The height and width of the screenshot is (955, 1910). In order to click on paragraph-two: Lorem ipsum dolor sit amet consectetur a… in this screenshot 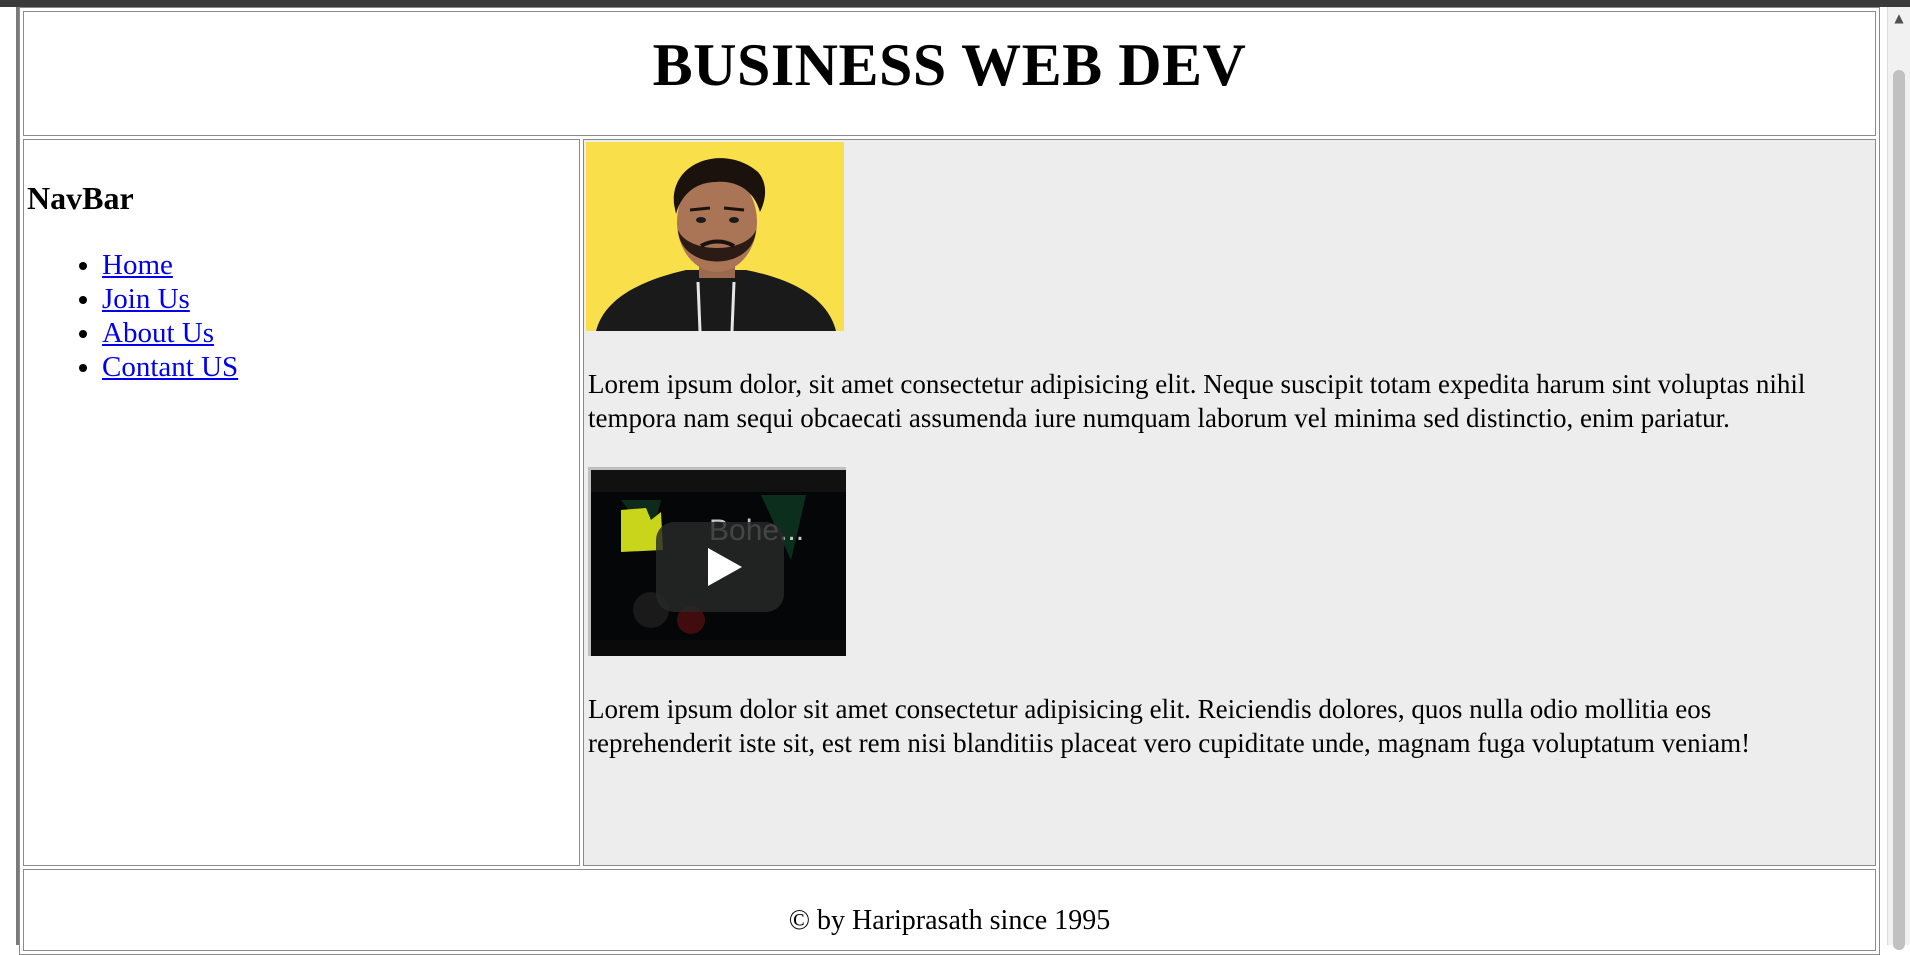, I will do `click(1169, 726)`.